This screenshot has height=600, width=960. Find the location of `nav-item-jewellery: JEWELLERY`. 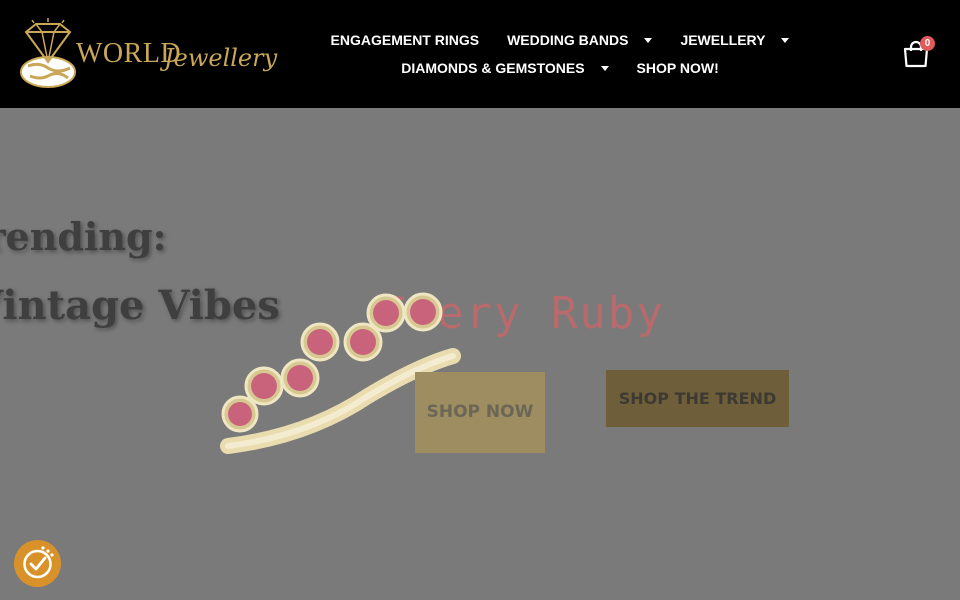

nav-item-jewellery: JEWELLERY is located at coordinates (735, 40).